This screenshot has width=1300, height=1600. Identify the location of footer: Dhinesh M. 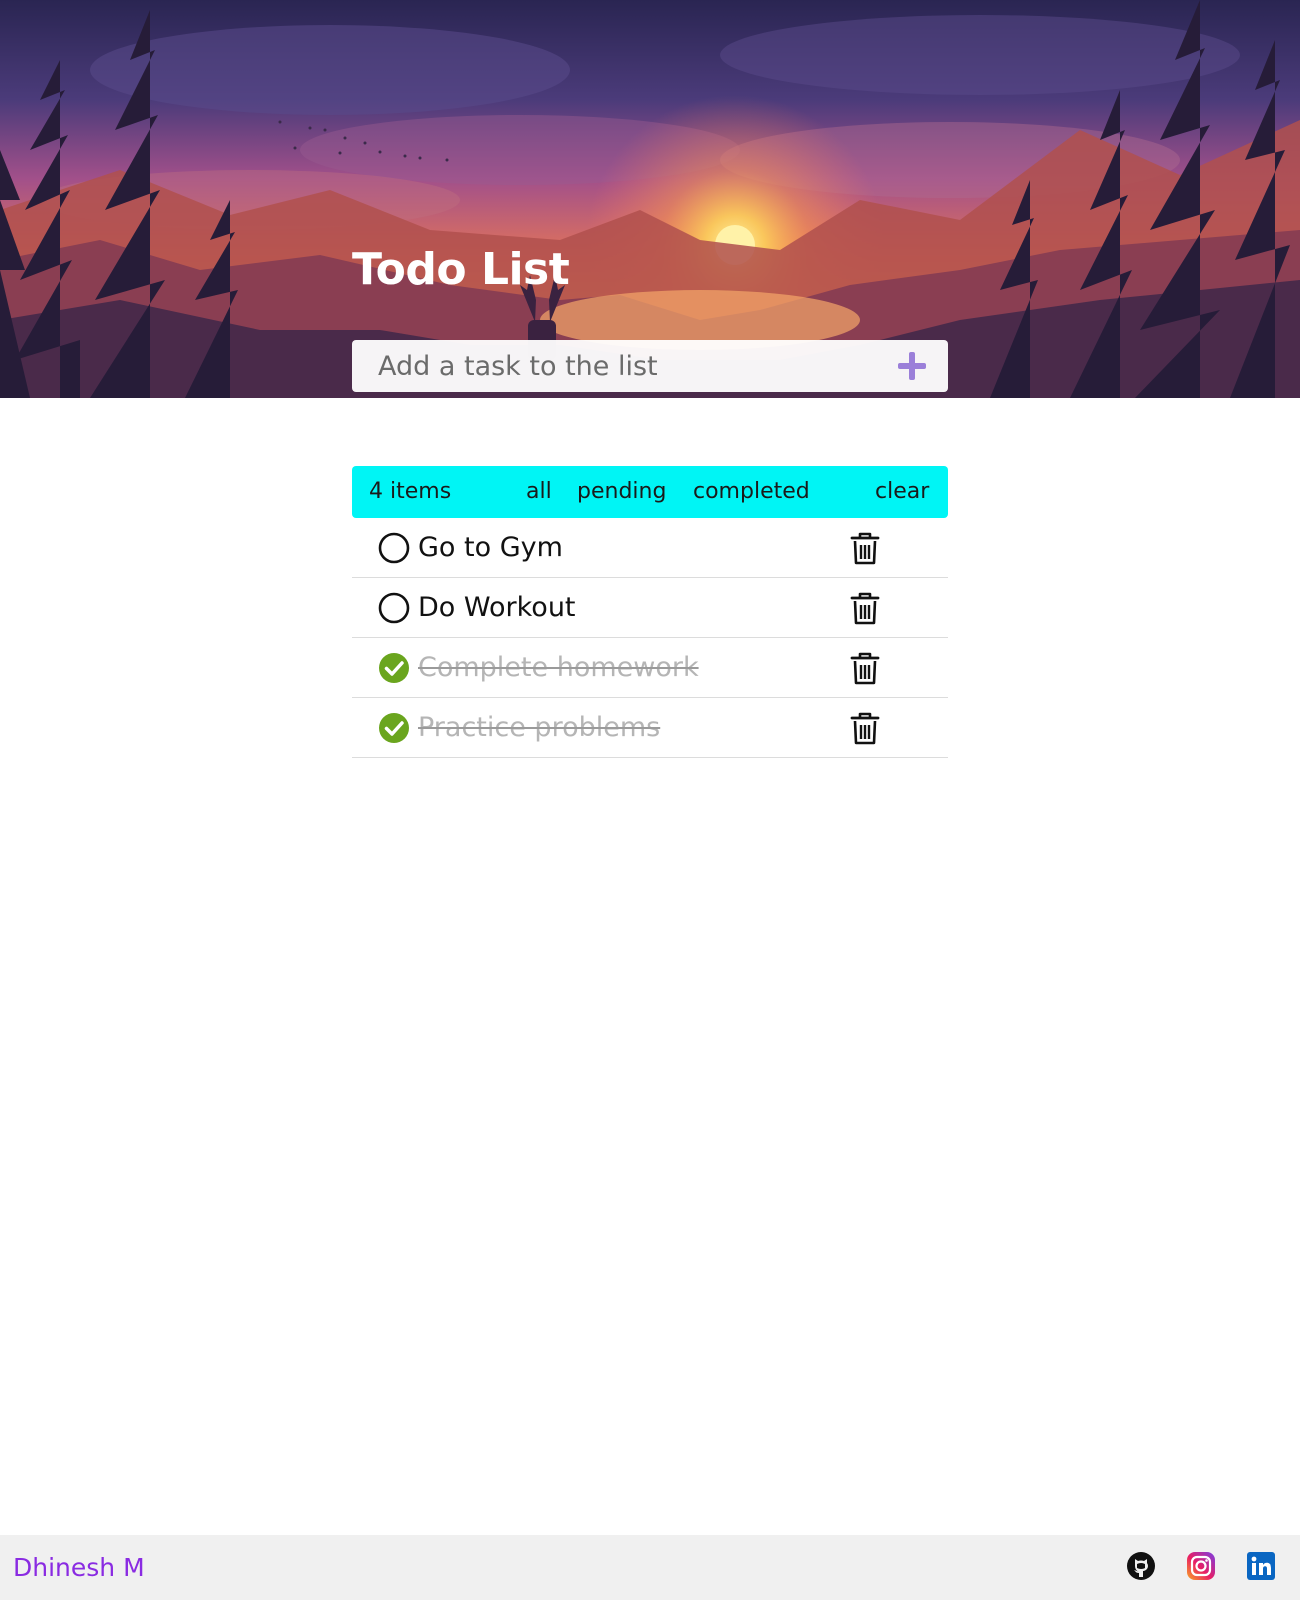
(650, 1567).